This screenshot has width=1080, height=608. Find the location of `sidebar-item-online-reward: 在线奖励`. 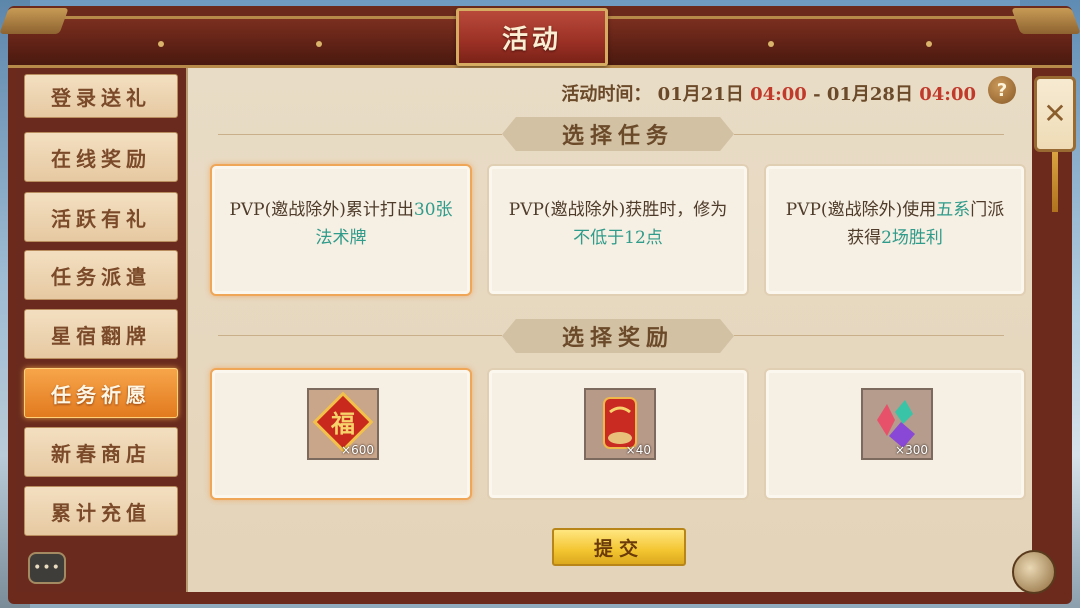

sidebar-item-online-reward: 在线奖励 is located at coordinates (101, 157).